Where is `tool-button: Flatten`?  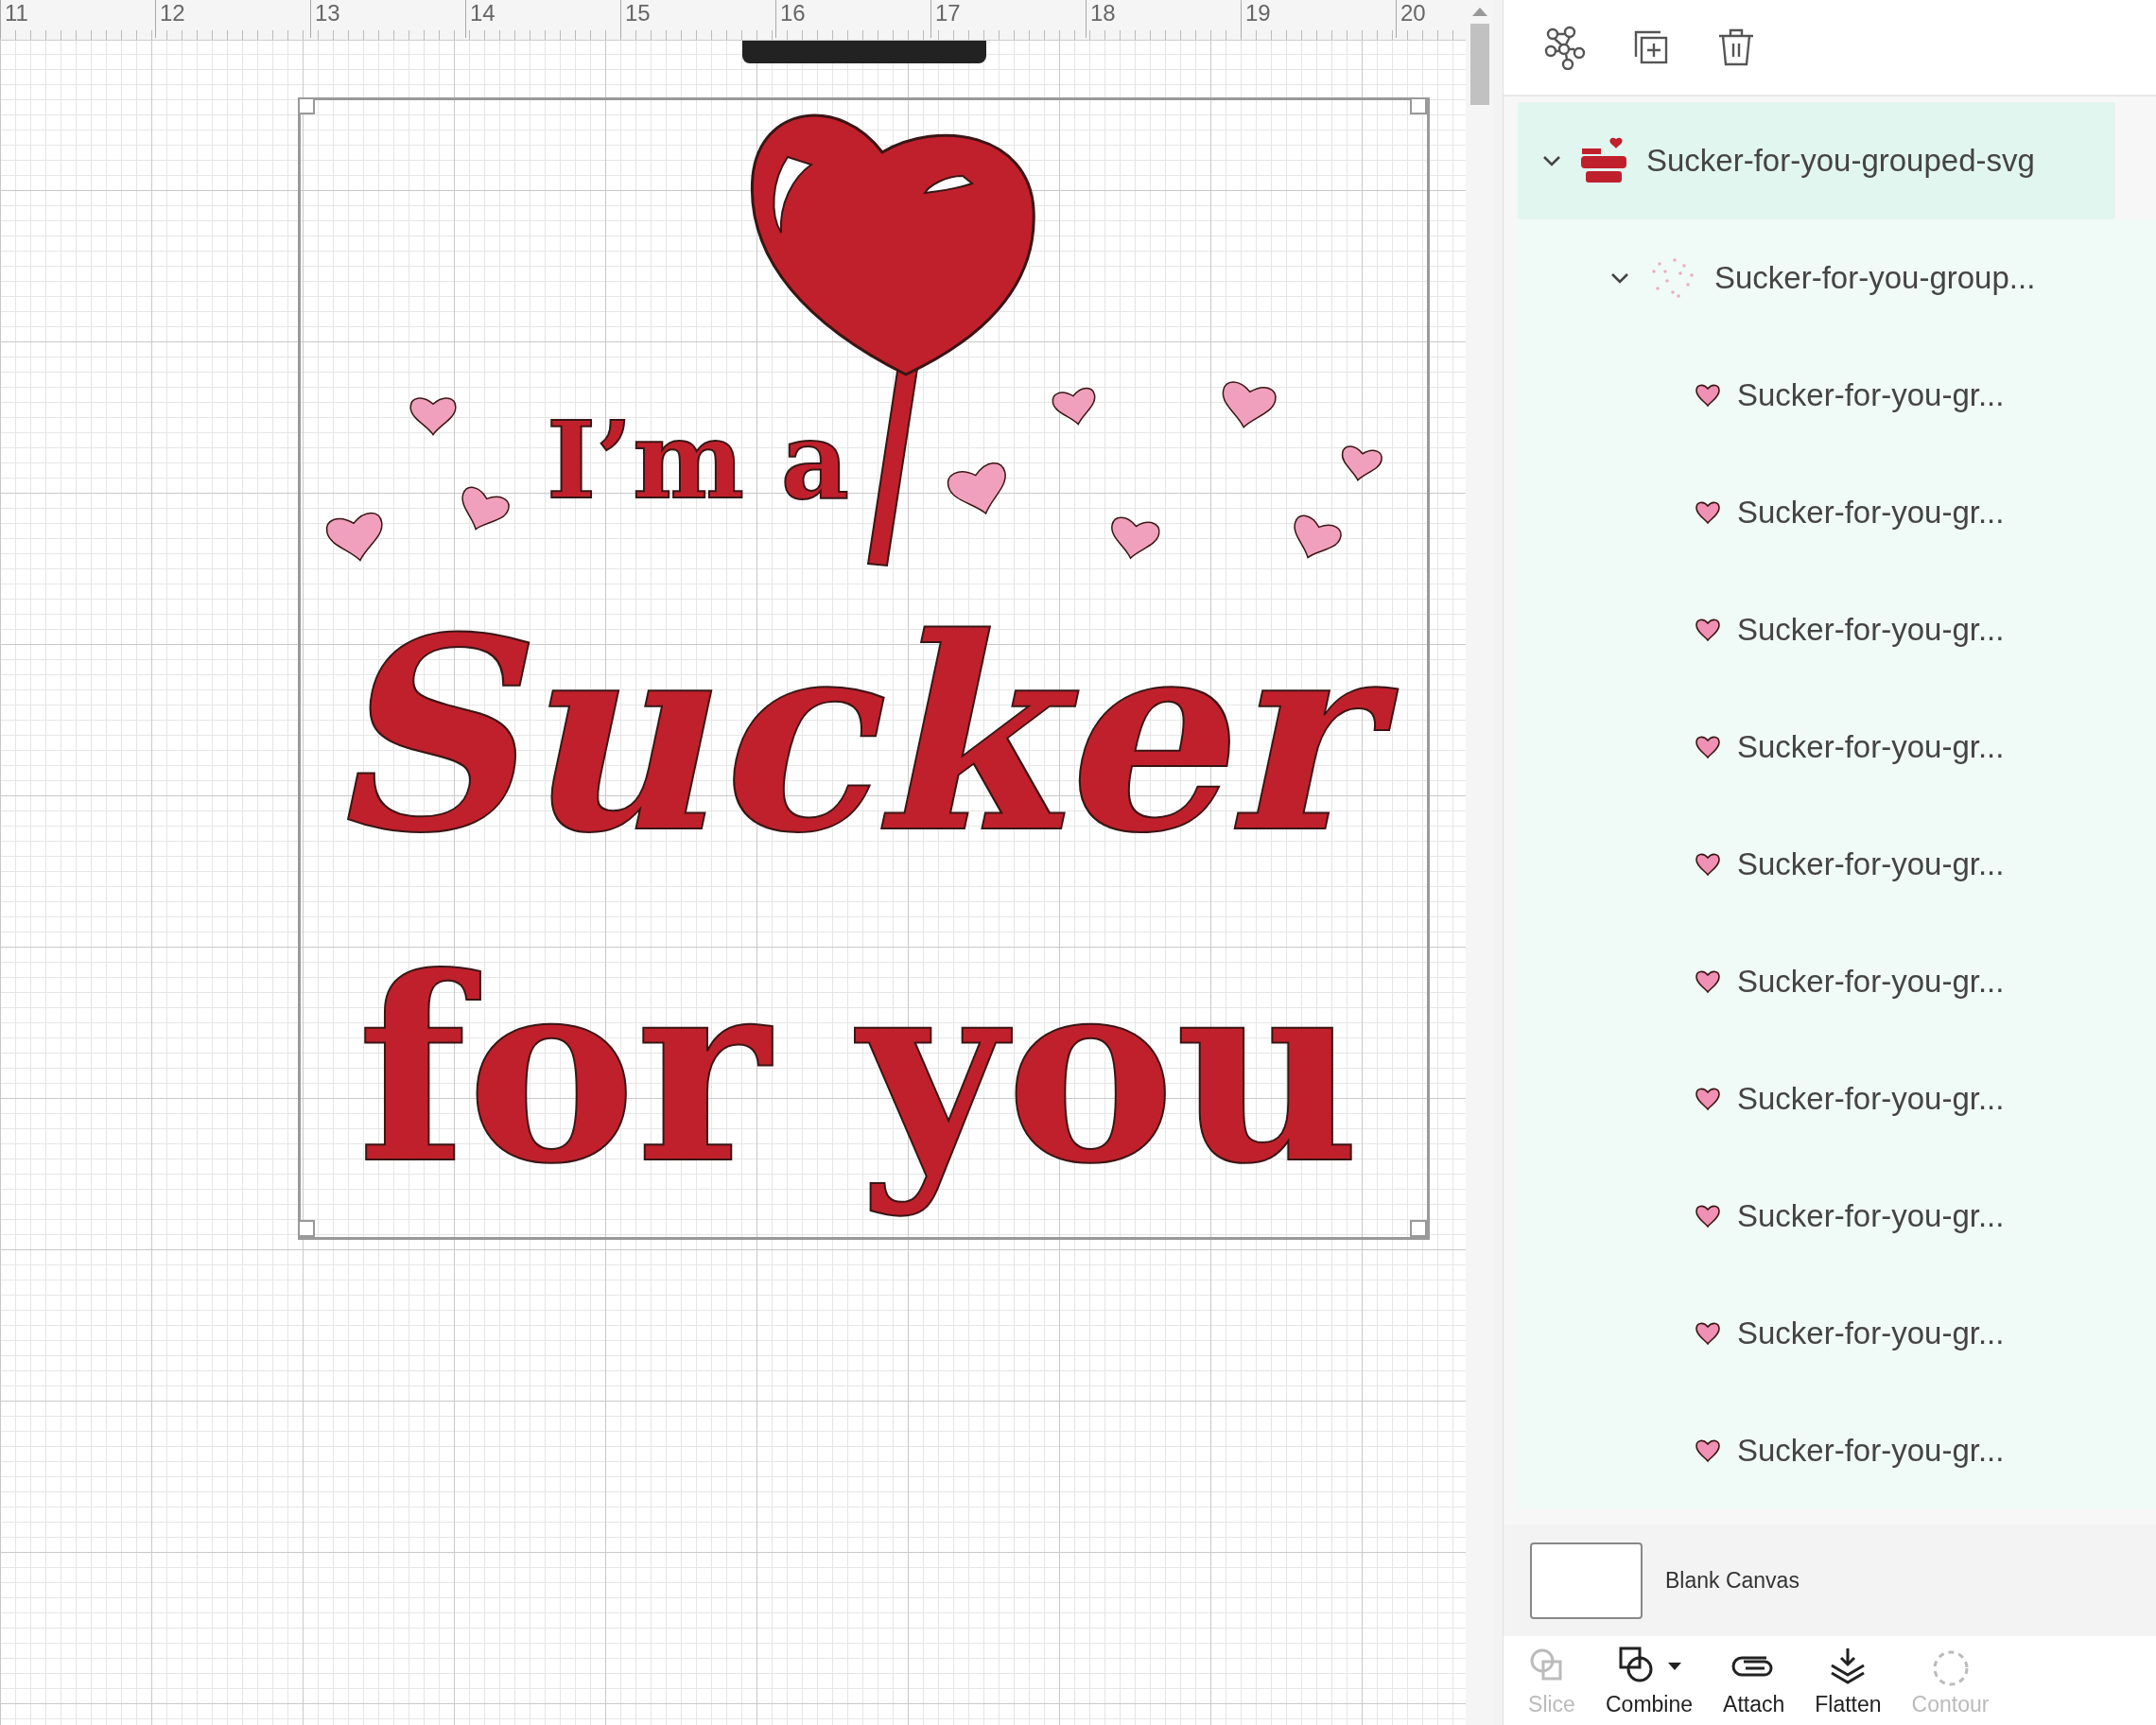 tool-button: Flatten is located at coordinates (1848, 1680).